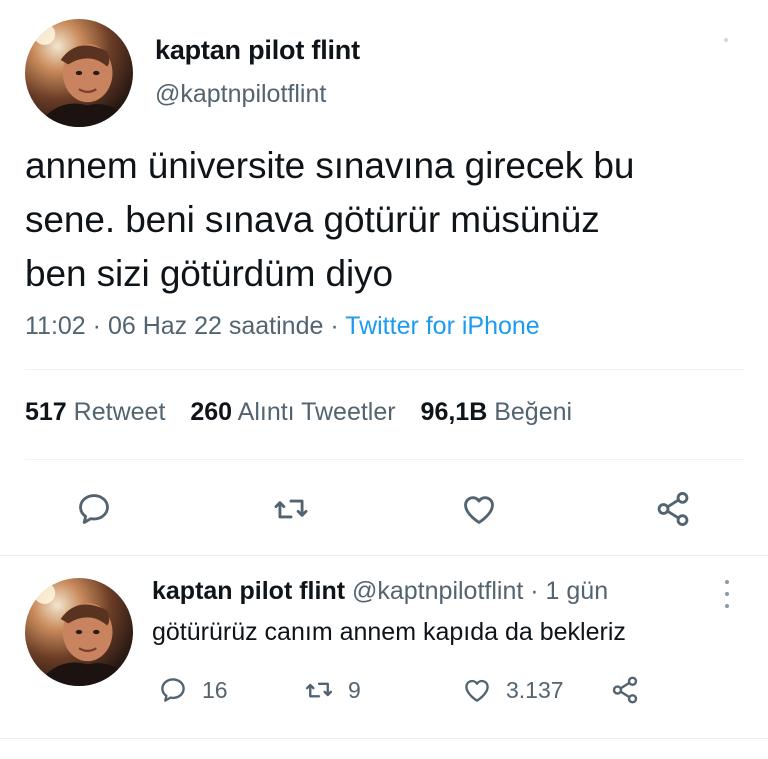  I want to click on retweets-stat: 517 Retweet, so click(95, 412).